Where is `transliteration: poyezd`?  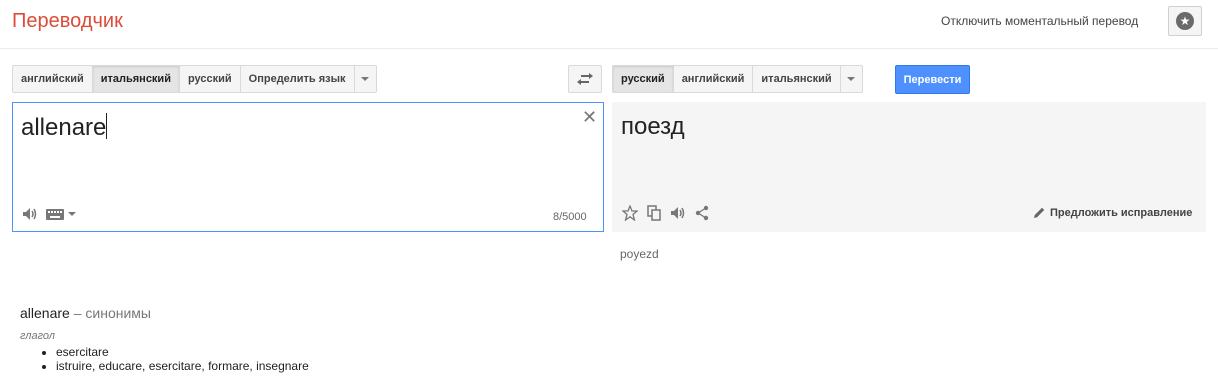 transliteration: poyezd is located at coordinates (639, 254).